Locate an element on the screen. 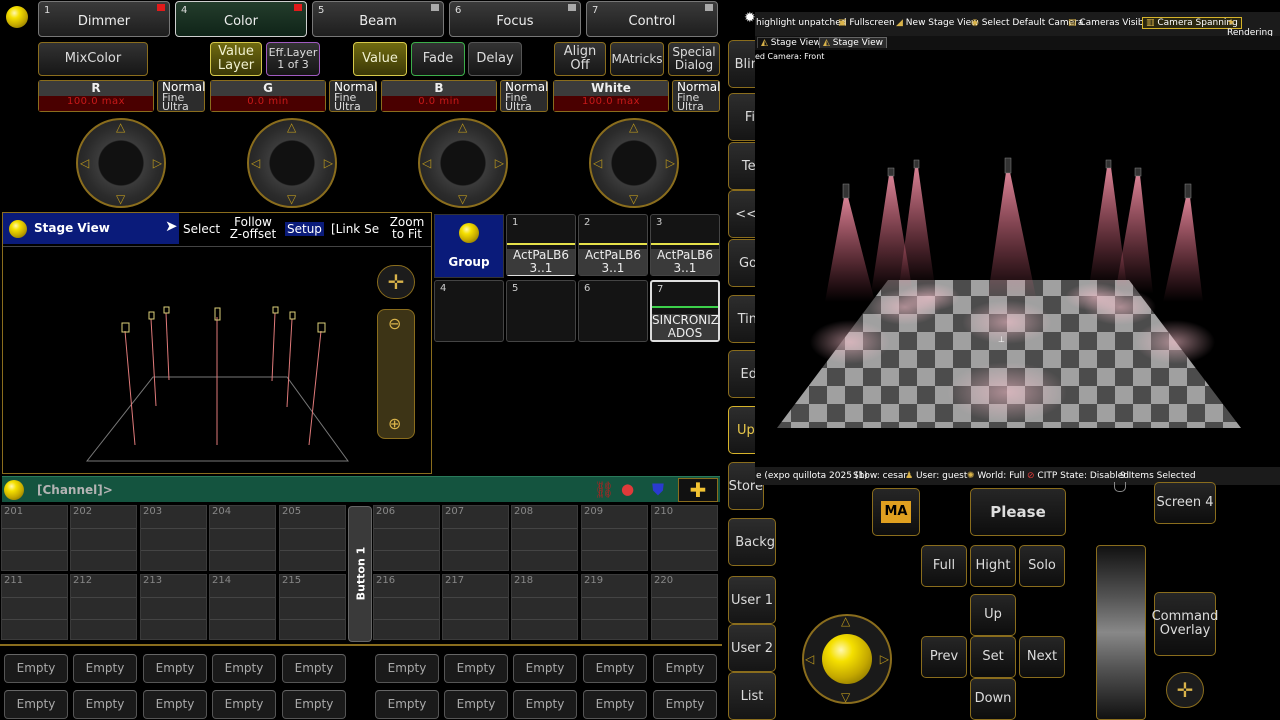 The height and width of the screenshot is (720, 1280). fader-cell: 208 is located at coordinates (544, 538).